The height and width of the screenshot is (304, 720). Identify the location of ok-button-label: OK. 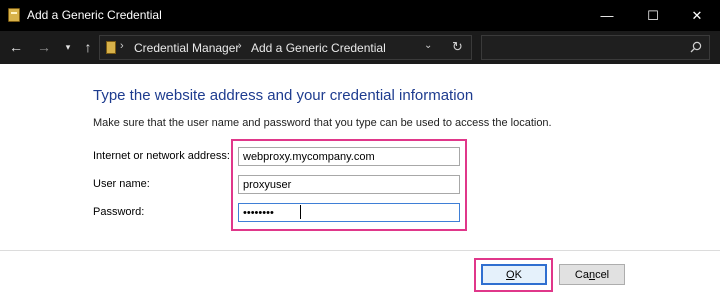
(514, 274).